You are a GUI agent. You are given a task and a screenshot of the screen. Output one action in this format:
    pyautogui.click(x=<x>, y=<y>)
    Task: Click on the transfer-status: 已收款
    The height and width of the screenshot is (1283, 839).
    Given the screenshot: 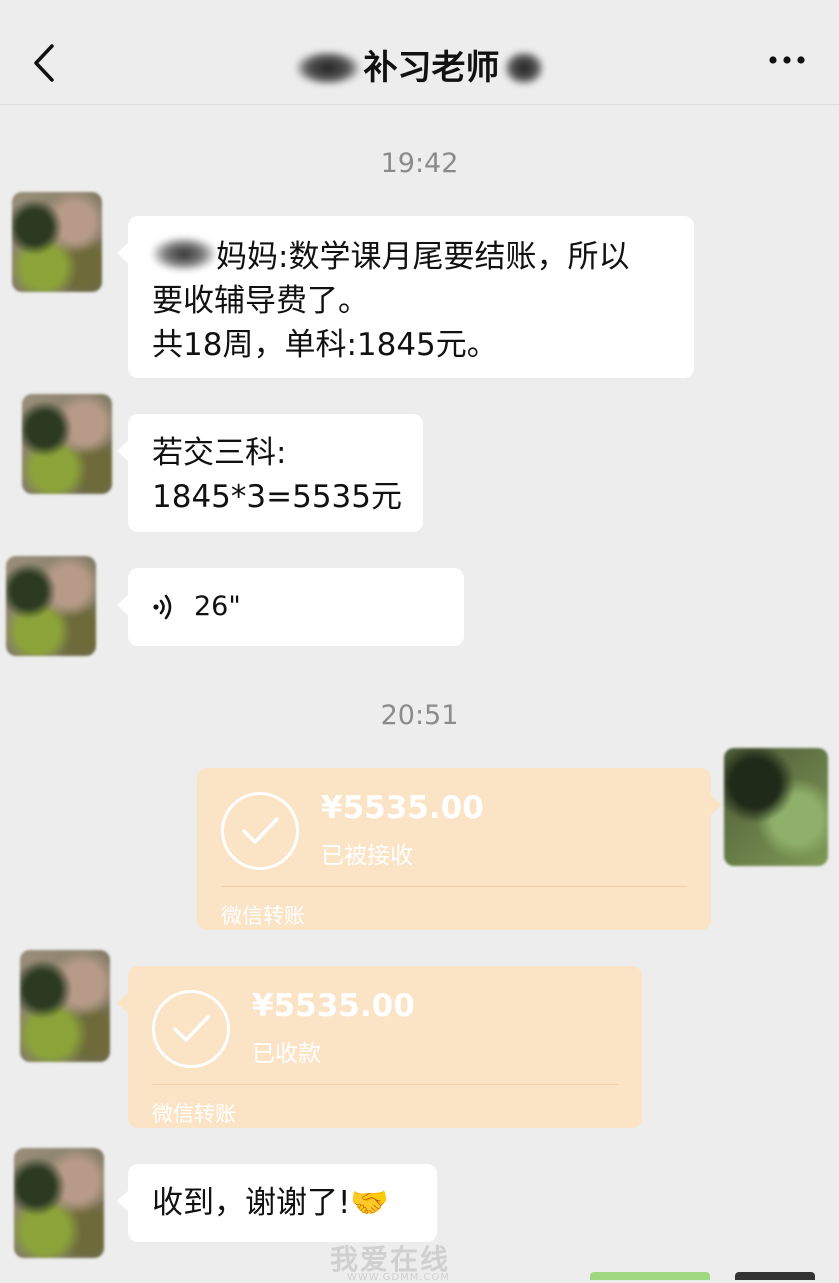 What is the action you would take?
    pyautogui.click(x=286, y=1054)
    